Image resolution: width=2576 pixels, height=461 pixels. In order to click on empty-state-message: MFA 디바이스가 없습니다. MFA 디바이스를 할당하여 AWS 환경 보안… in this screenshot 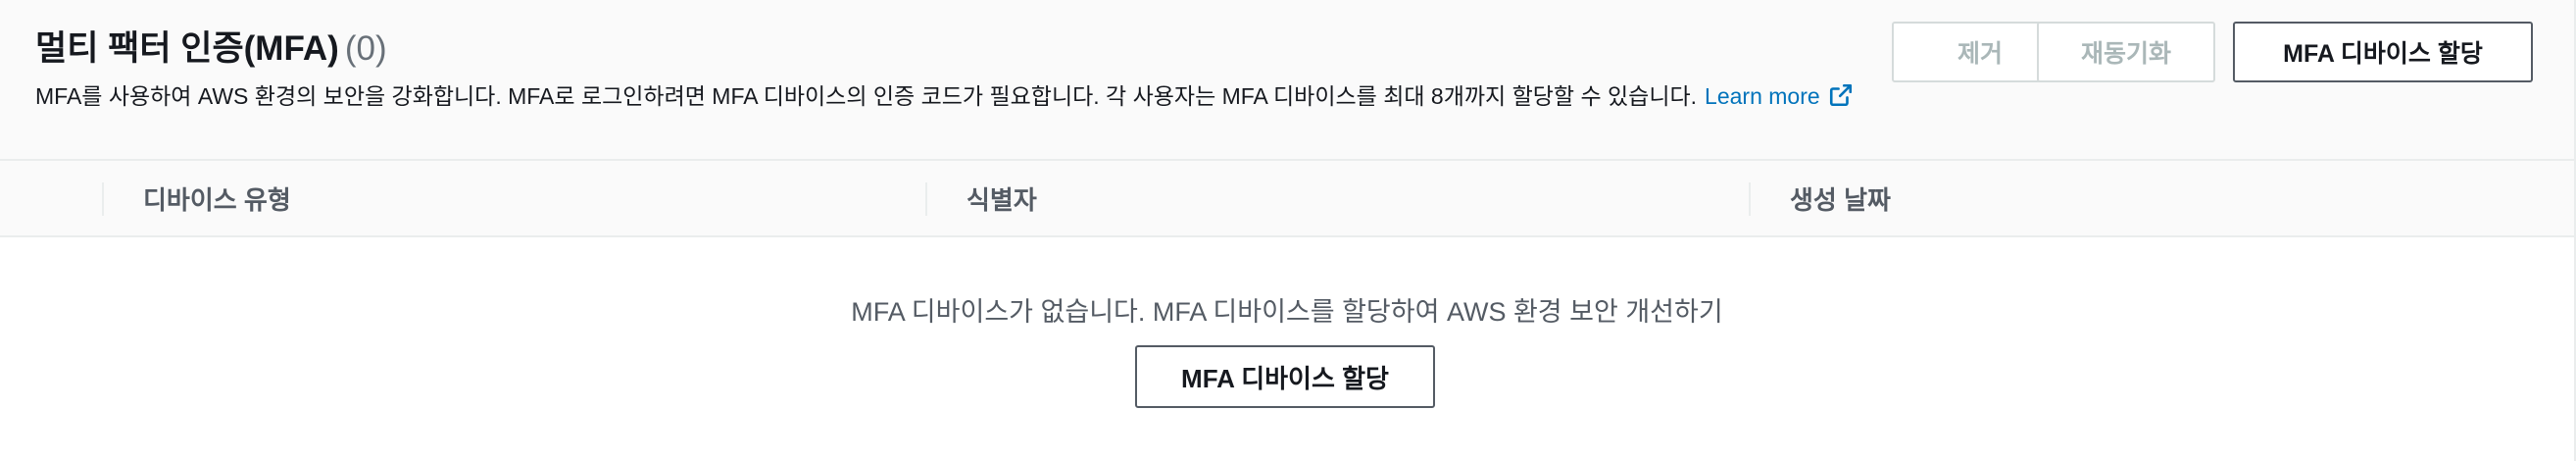, I will do `click(1287, 312)`.